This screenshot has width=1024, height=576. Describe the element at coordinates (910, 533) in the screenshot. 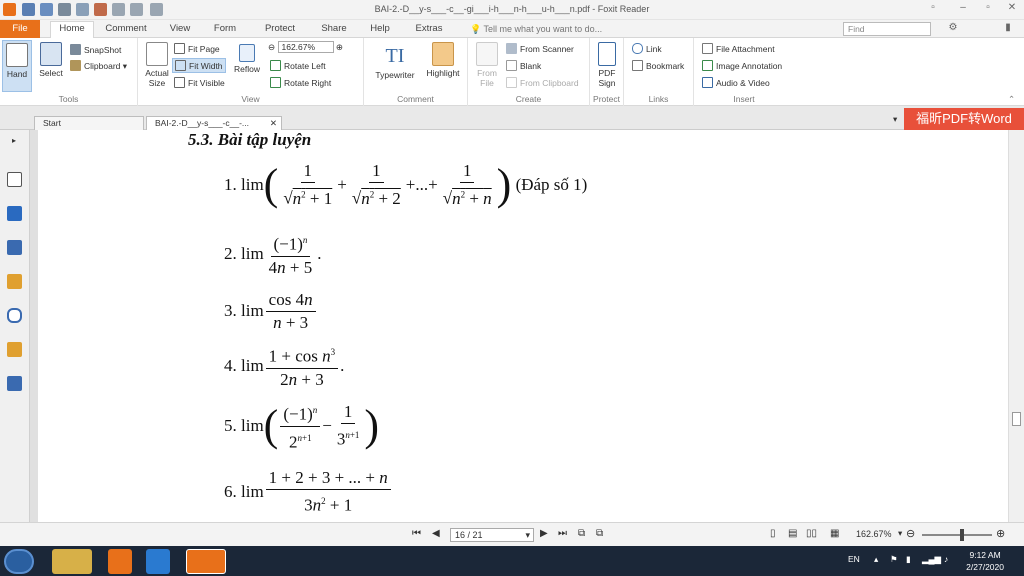

I see `zoom-out-status-icon: ⊖` at that location.